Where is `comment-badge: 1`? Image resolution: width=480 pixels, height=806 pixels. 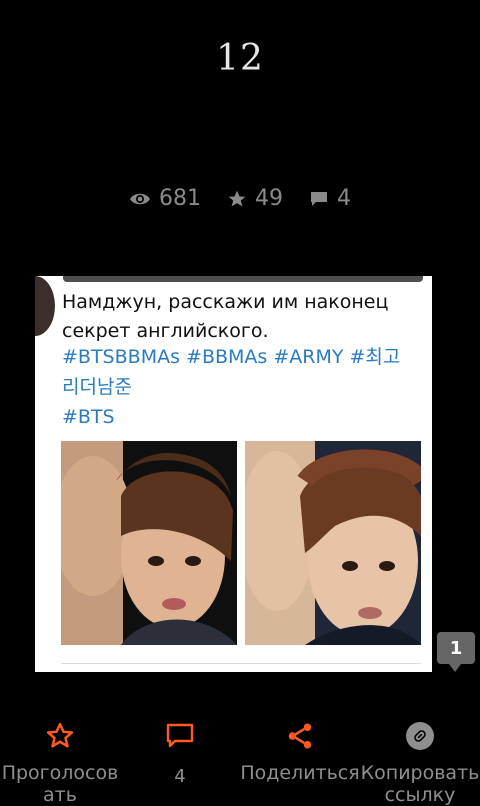 comment-badge: 1 is located at coordinates (456, 652).